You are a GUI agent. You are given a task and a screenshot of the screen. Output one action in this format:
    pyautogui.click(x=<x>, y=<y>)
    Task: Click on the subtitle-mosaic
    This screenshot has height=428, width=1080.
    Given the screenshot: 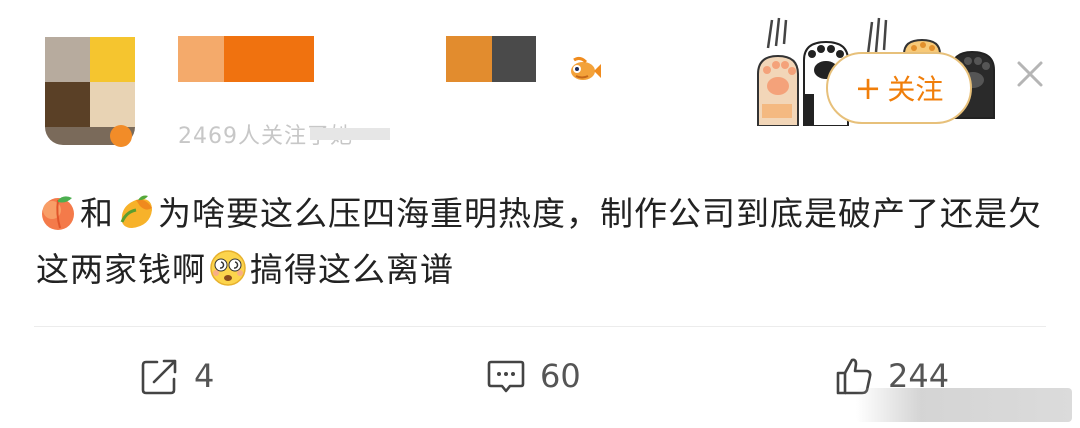 What is the action you would take?
    pyautogui.click(x=350, y=134)
    